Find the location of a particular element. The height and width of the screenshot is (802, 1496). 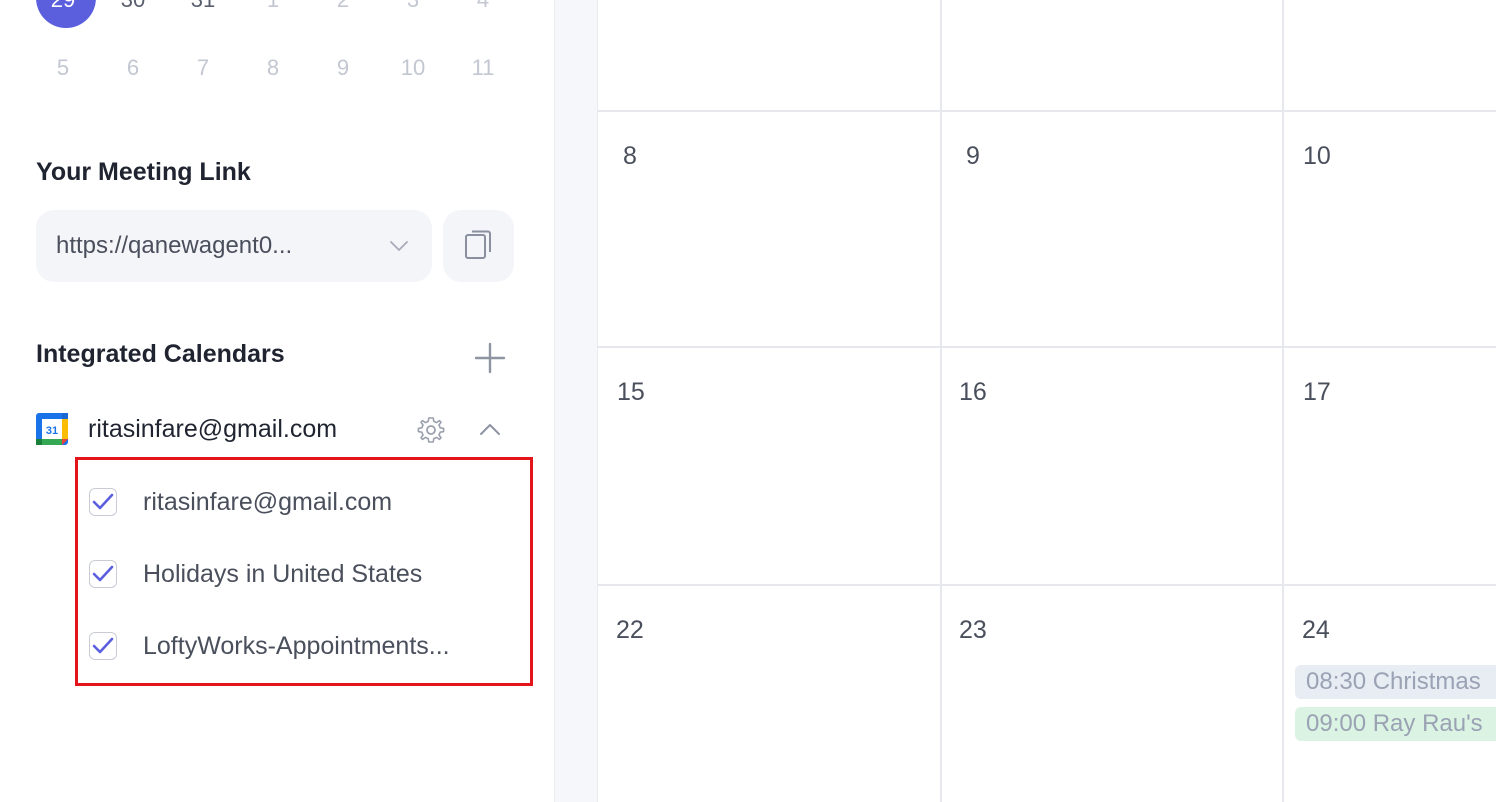

copy-link-button is located at coordinates (478, 246).